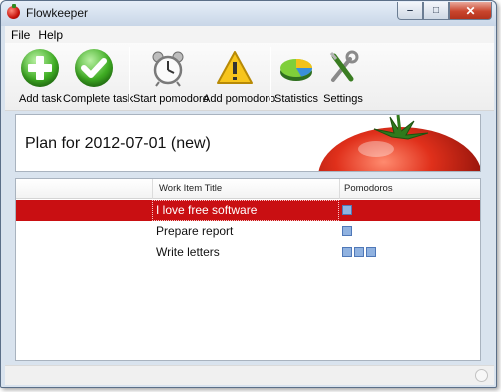  I want to click on minimize-button: ‒, so click(410, 11).